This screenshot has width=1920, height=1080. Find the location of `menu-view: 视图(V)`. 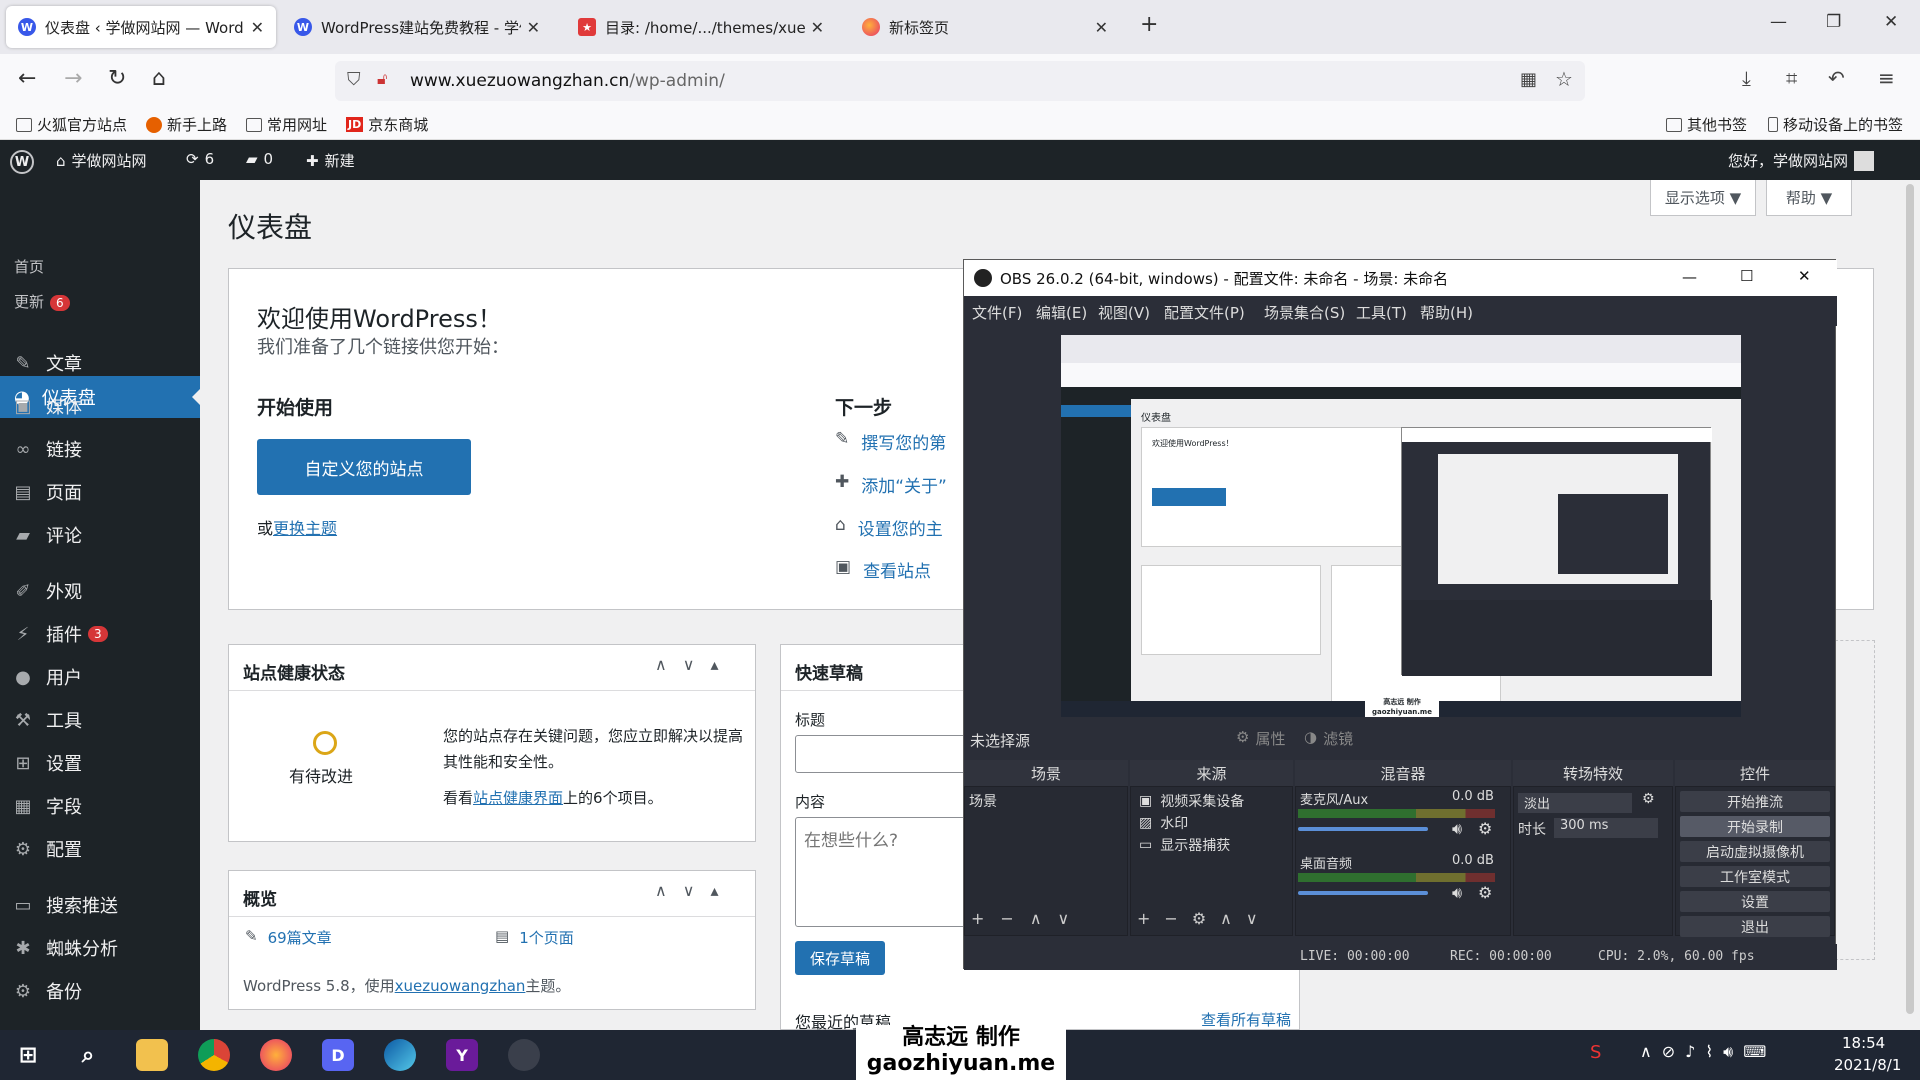

menu-view: 视图(V) is located at coordinates (1124, 312).